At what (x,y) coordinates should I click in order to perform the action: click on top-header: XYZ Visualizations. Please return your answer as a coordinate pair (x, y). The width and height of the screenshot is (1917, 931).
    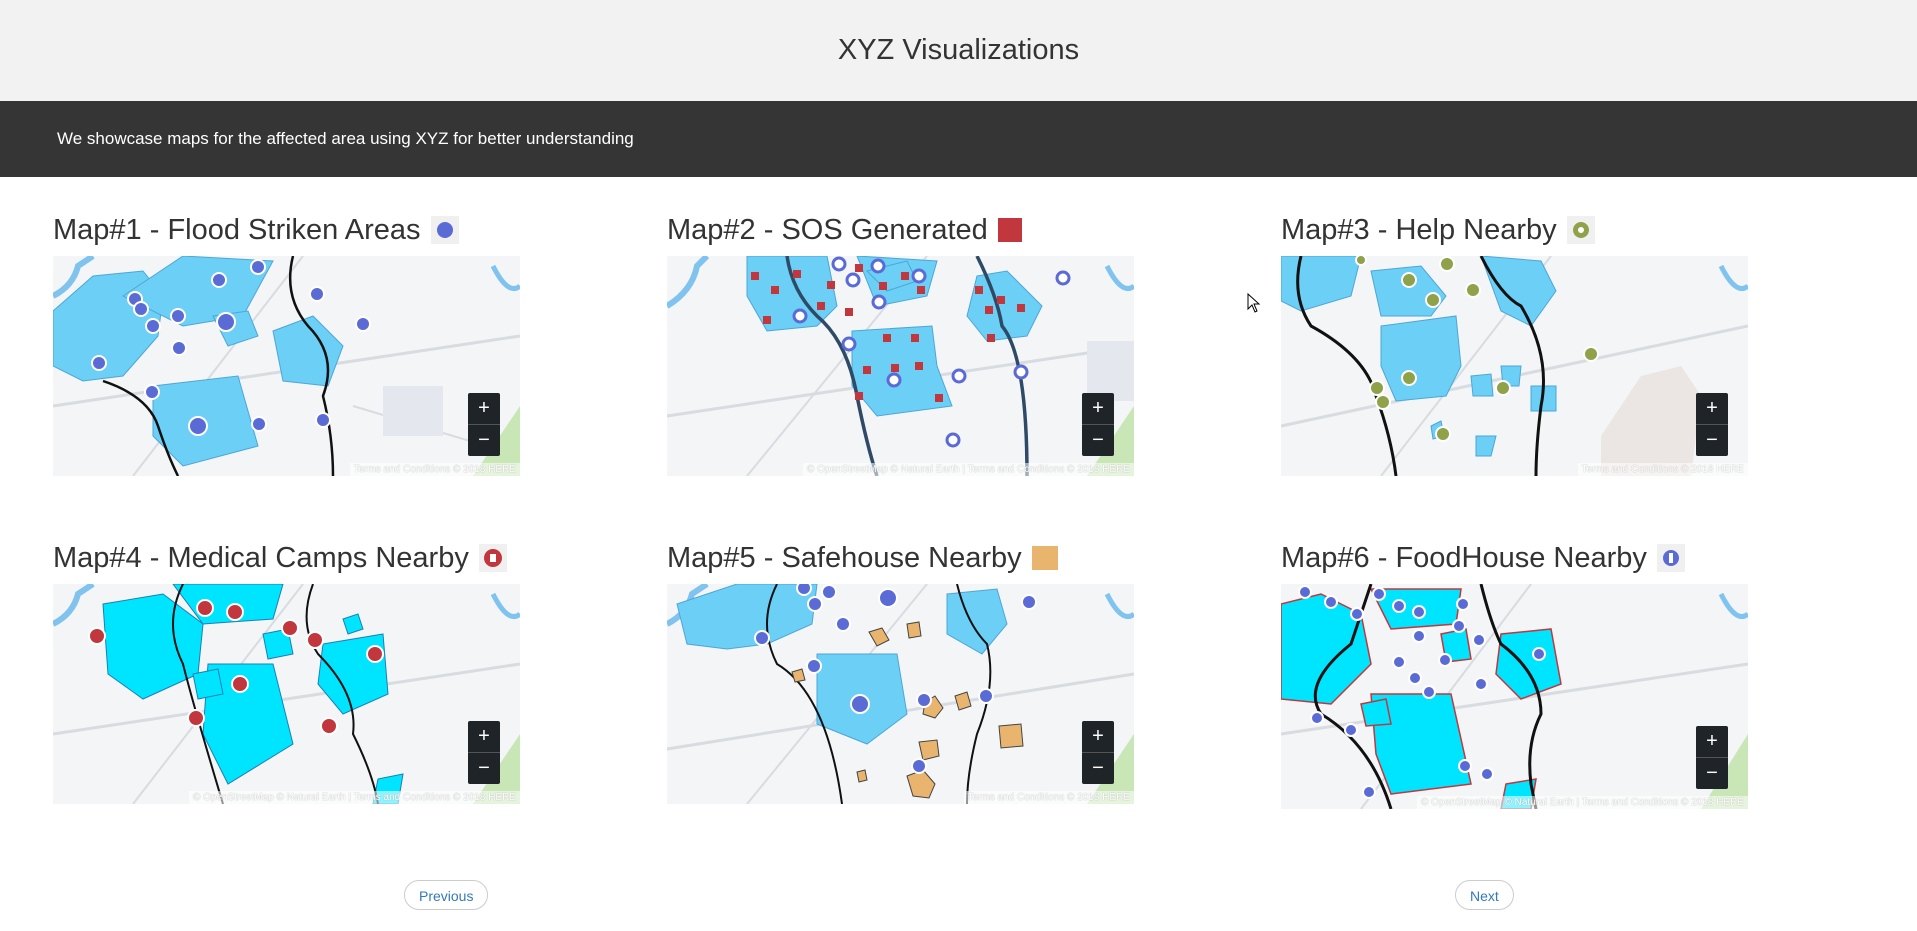
    Looking at the image, I should click on (958, 50).